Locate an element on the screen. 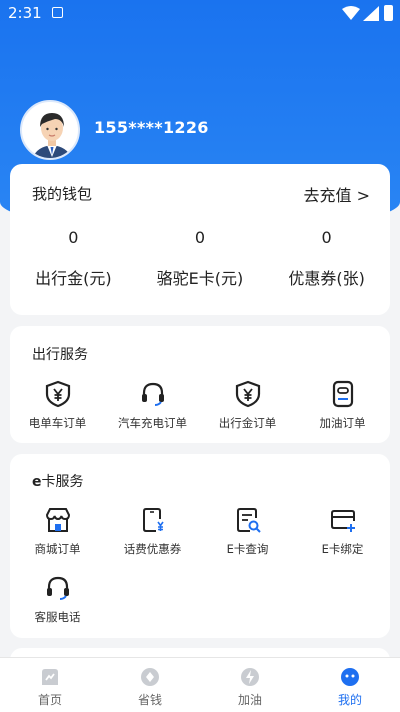 The image size is (400, 712). item-label: 电单车订单 is located at coordinates (57, 423).